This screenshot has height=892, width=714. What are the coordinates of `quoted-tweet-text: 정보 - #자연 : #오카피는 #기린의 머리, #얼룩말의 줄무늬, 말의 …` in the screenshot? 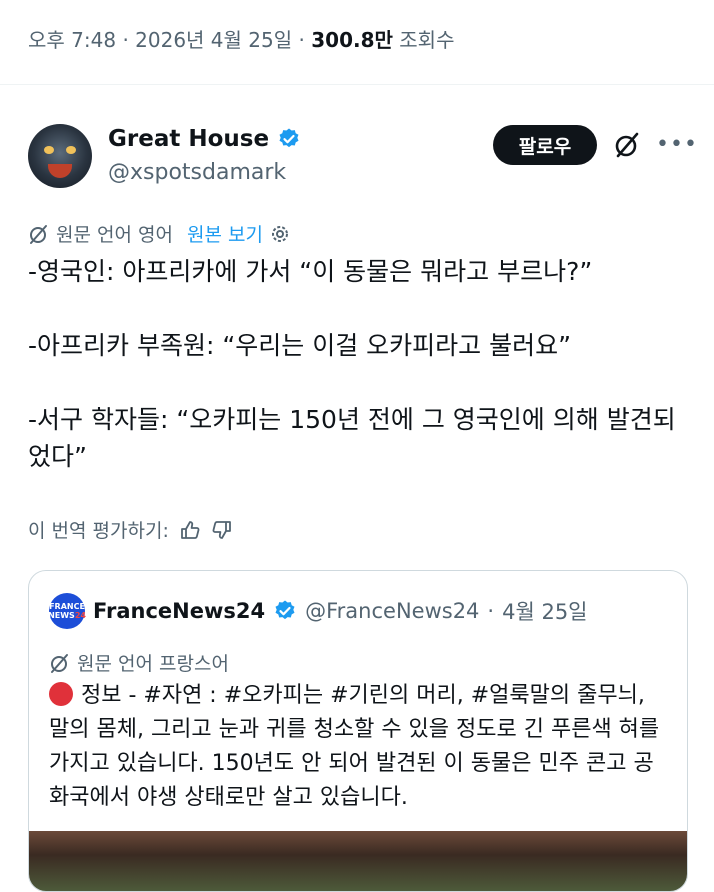 It's located at (359, 747).